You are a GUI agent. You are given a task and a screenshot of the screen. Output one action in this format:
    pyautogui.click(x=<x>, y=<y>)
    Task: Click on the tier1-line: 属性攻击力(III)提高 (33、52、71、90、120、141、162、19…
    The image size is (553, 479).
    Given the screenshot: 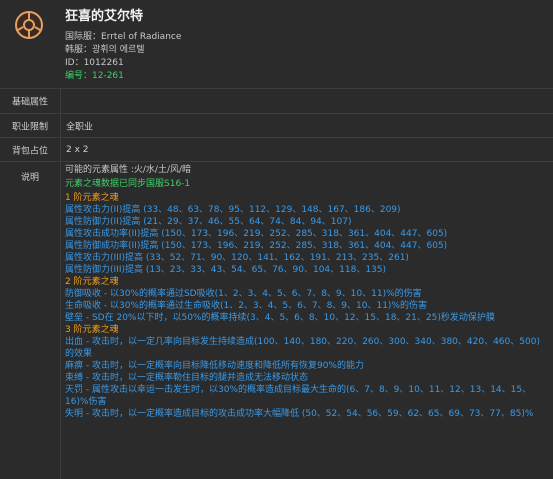 What is the action you would take?
    pyautogui.click(x=237, y=258)
    